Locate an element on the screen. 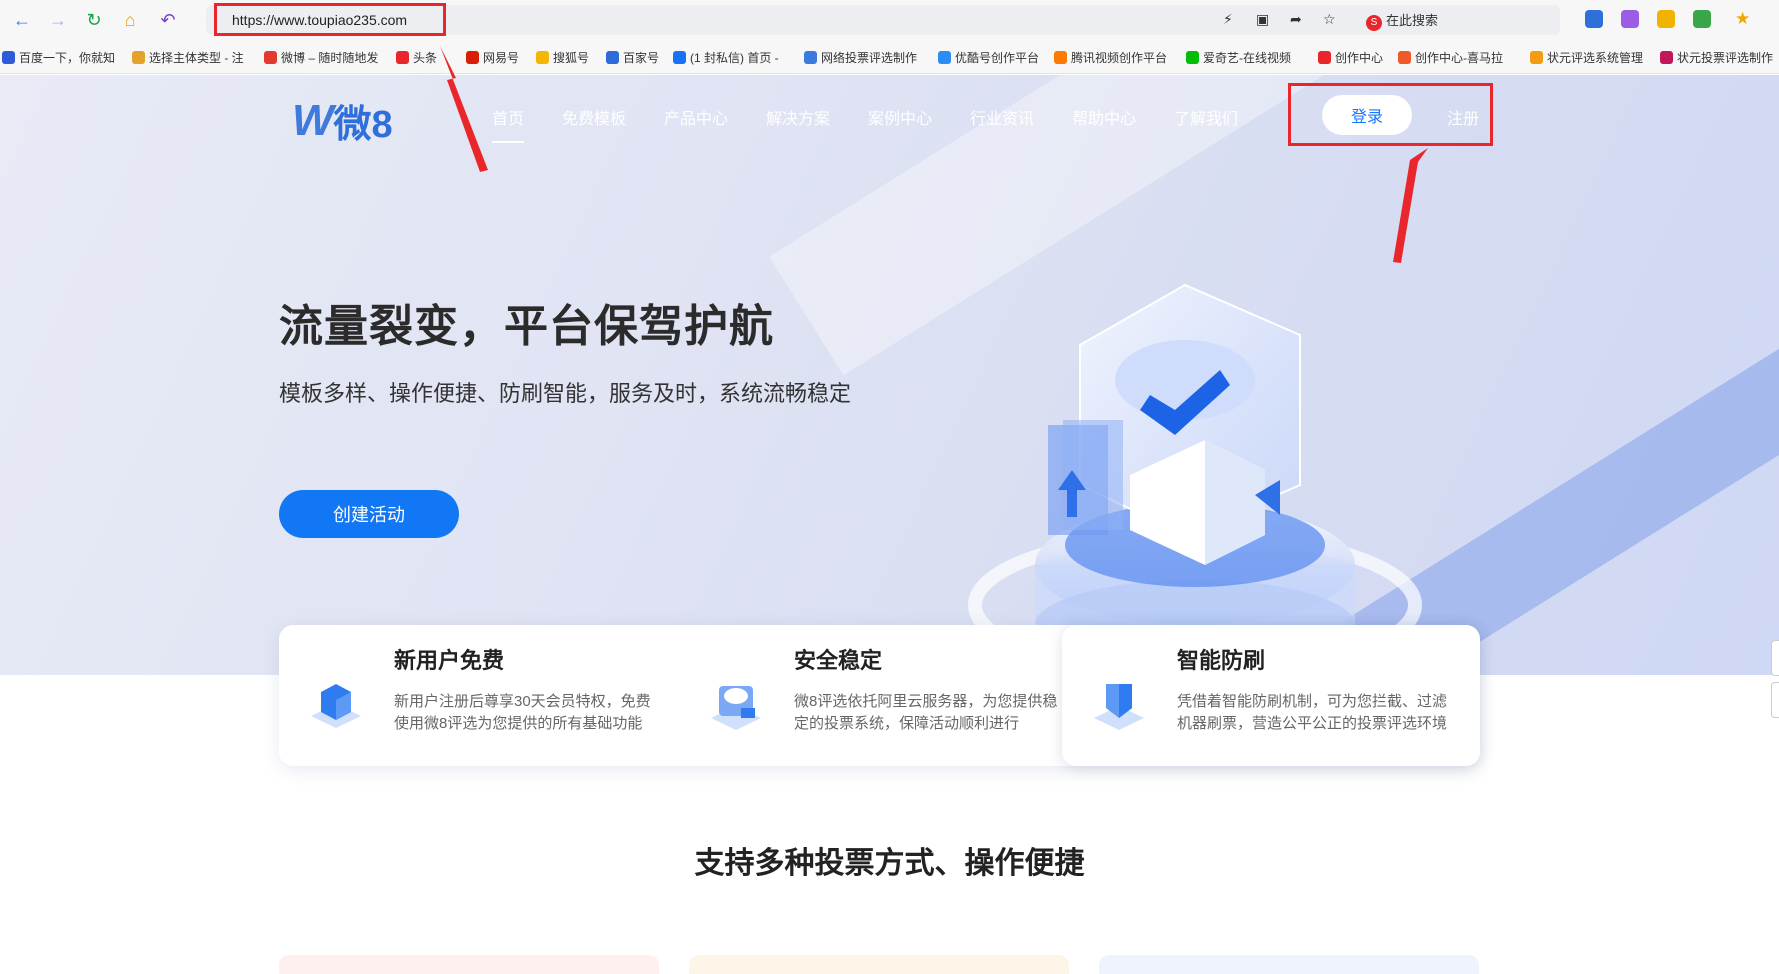 The width and height of the screenshot is (1779, 974). translate-icon is located at coordinates (1594, 19).